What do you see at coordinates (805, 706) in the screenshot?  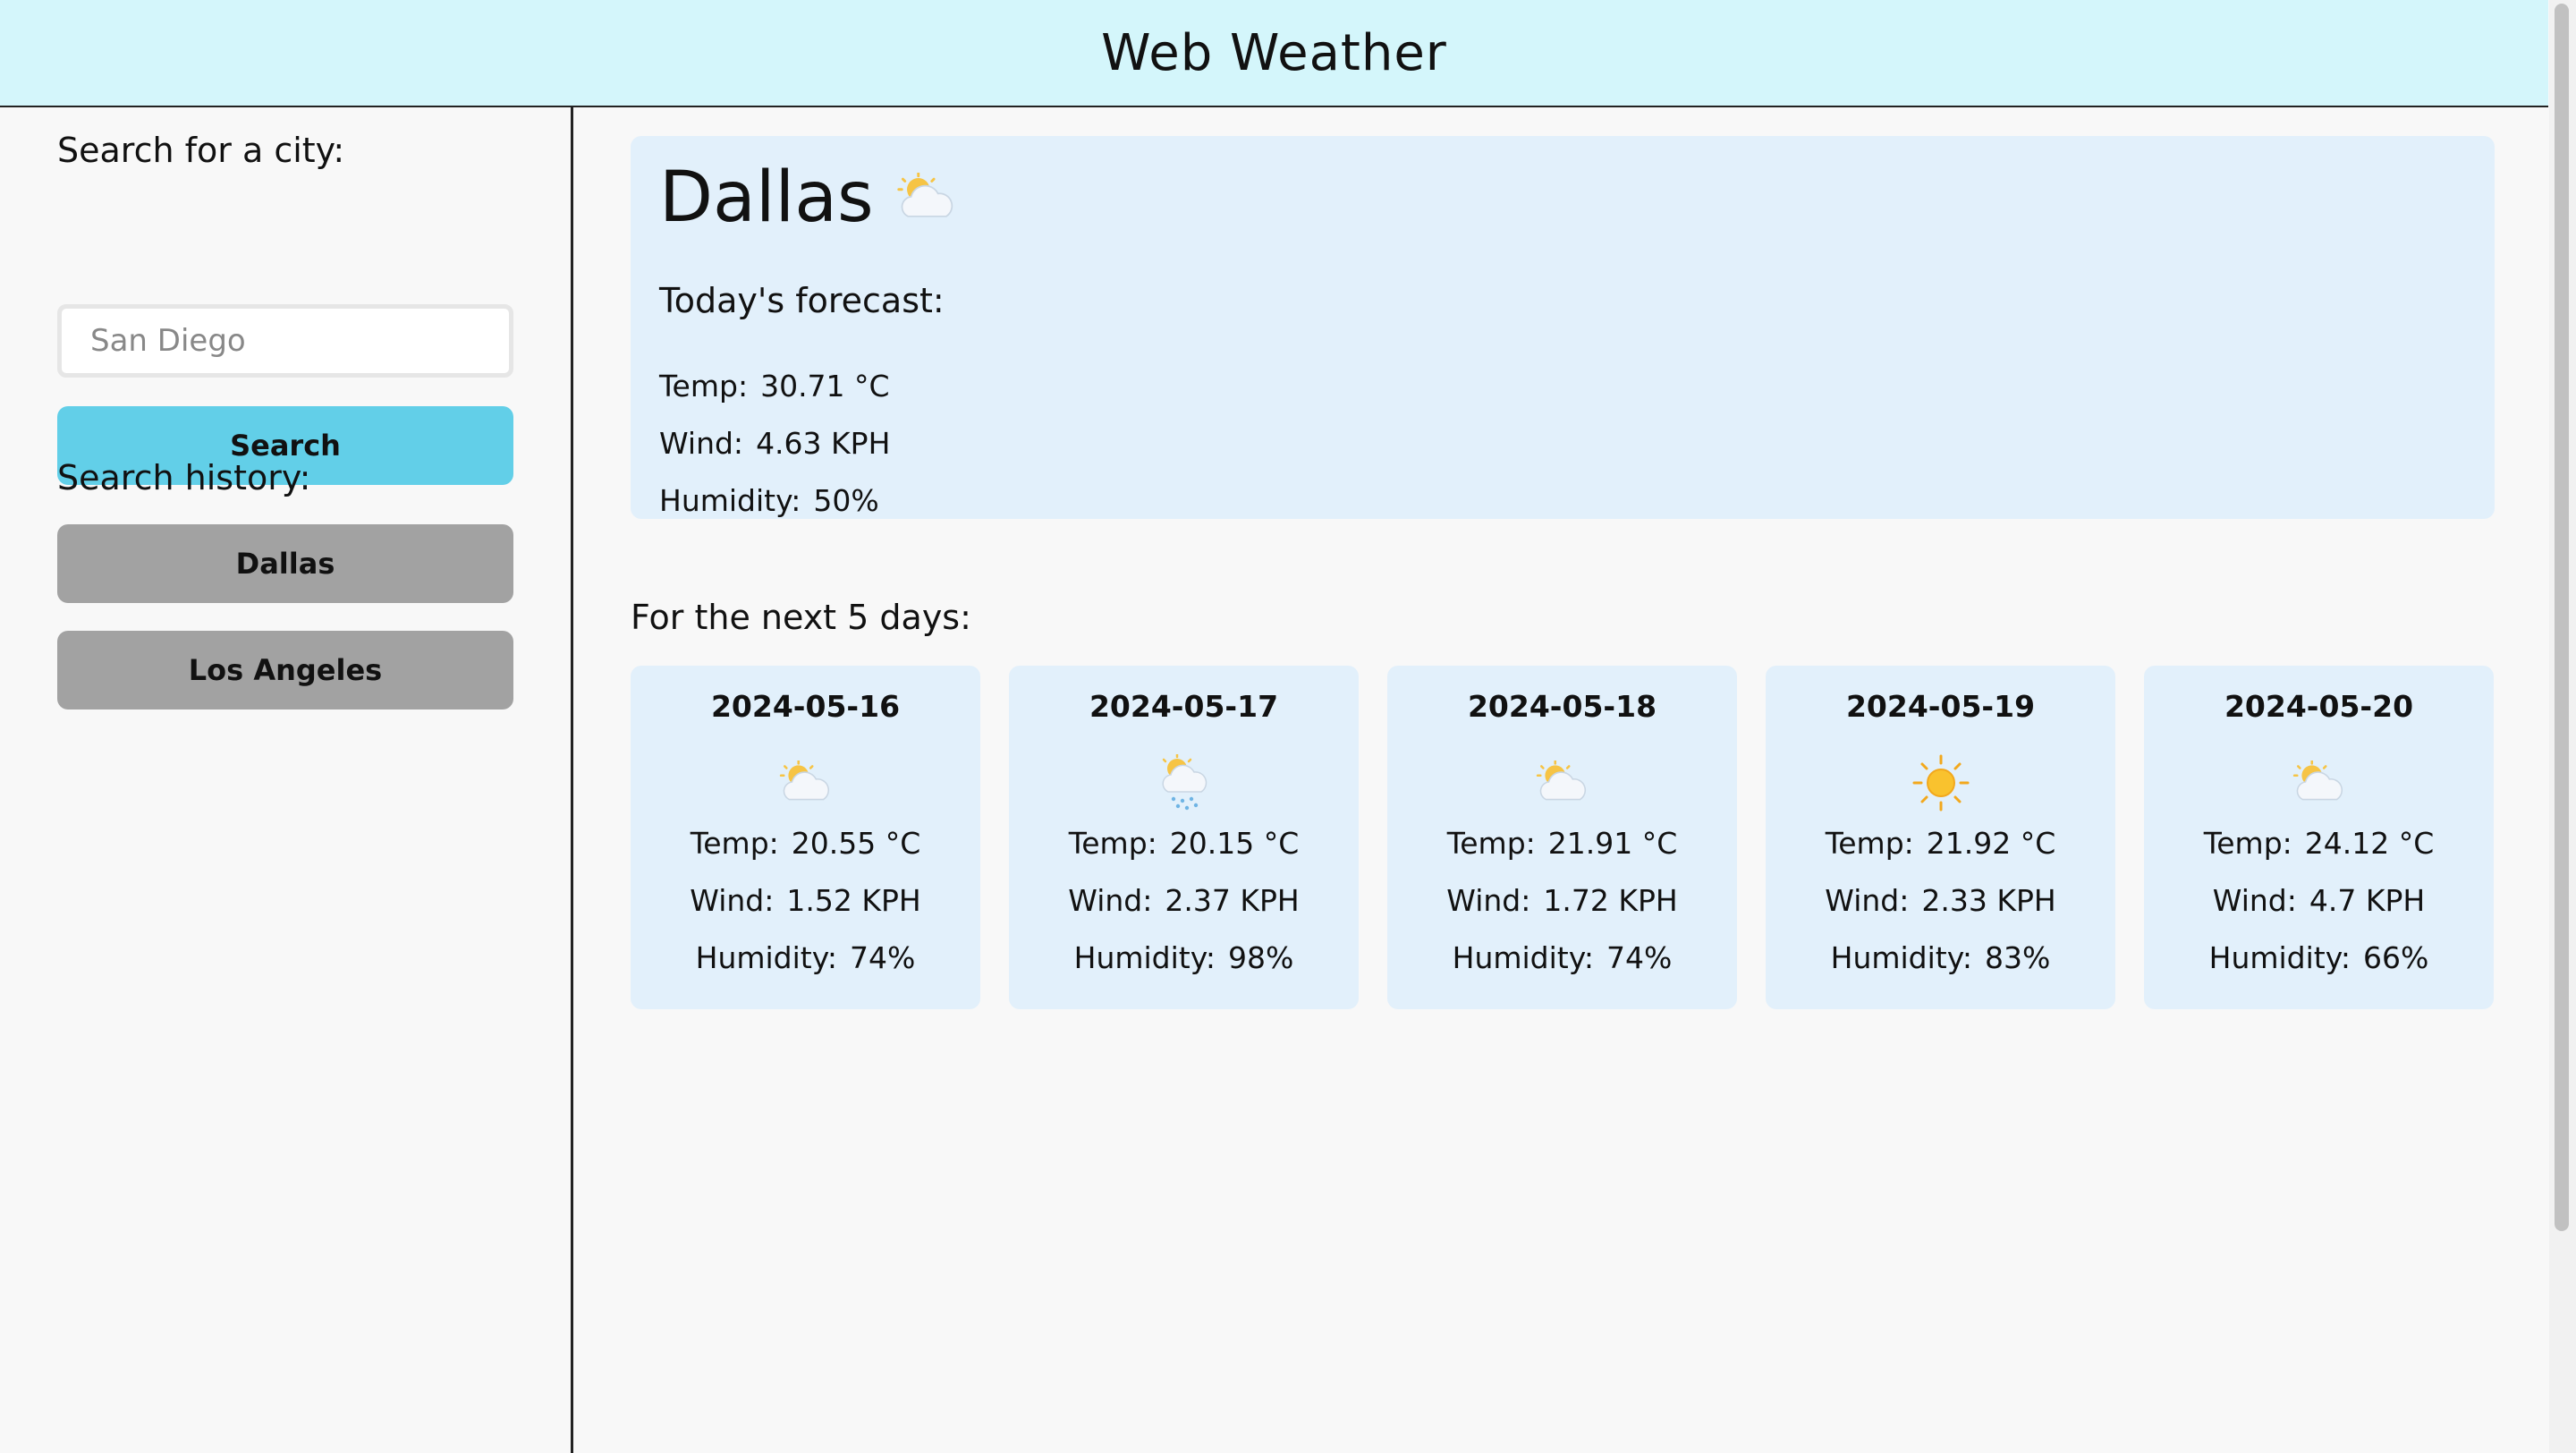 I see `forecast-date: 2024-05-16` at bounding box center [805, 706].